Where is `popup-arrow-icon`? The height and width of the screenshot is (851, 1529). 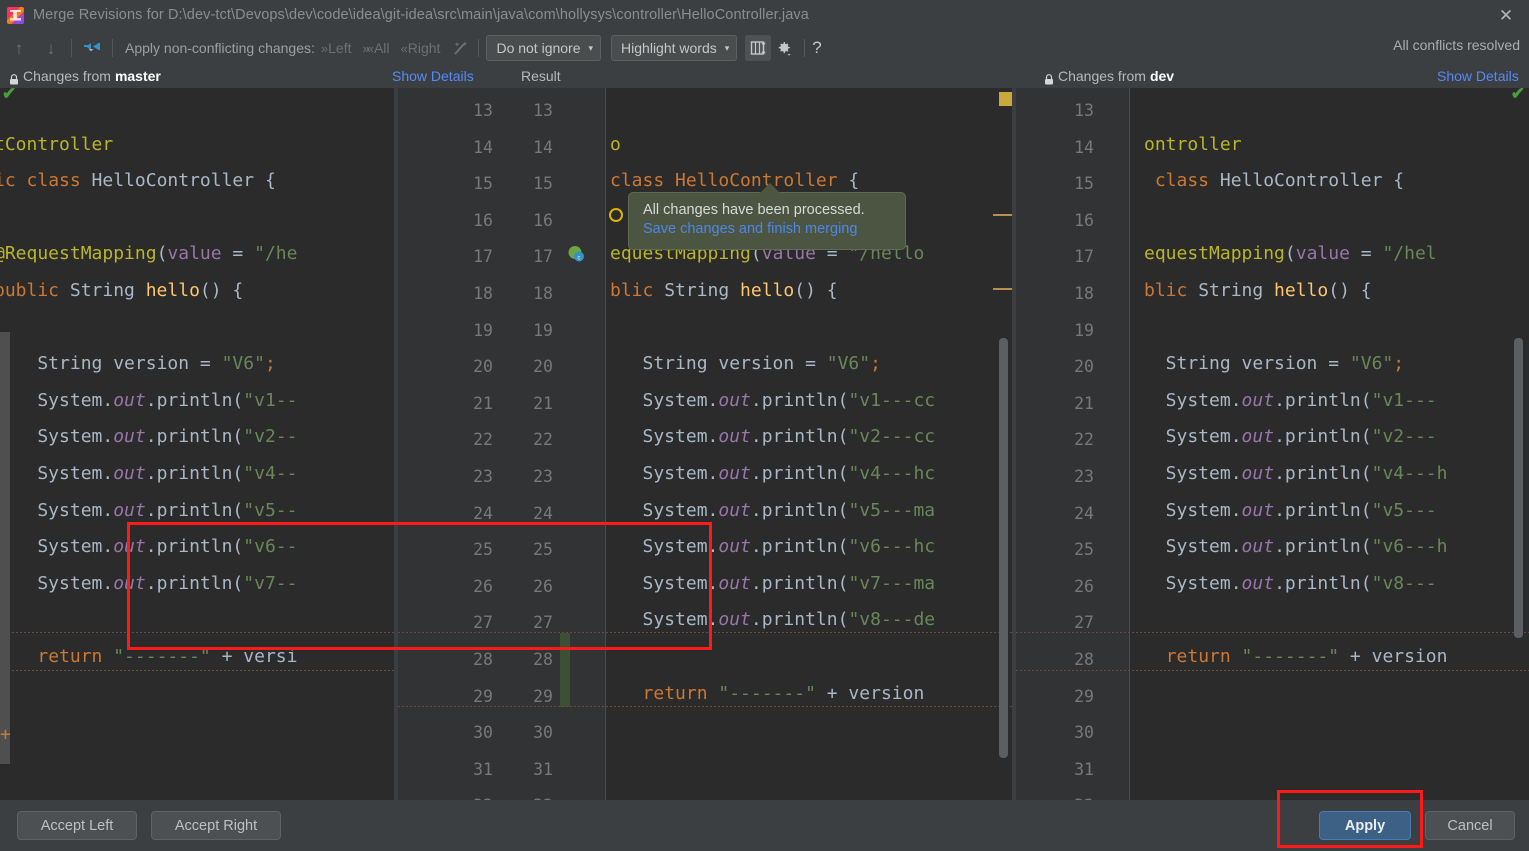
popup-arrow-icon is located at coordinates (770, 188).